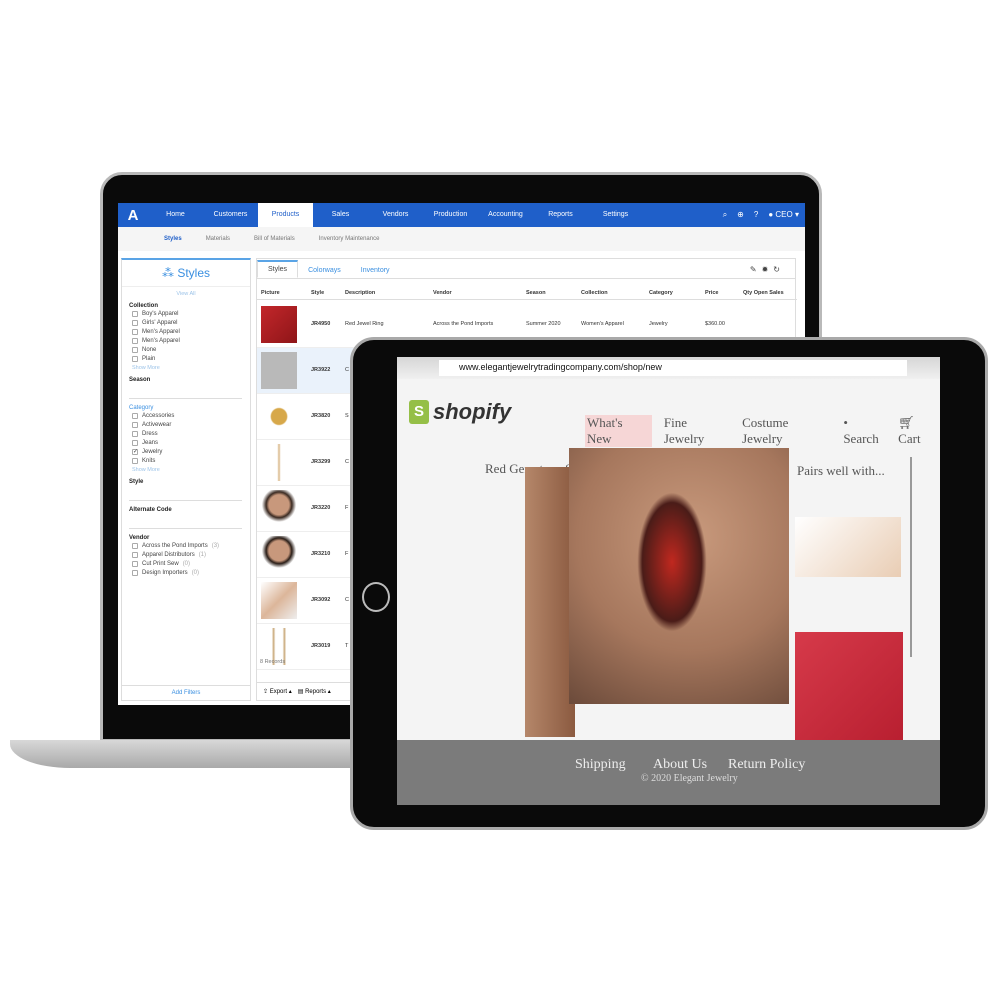 The image size is (1000, 1000). What do you see at coordinates (450, 215) in the screenshot?
I see `nav-production: Production` at bounding box center [450, 215].